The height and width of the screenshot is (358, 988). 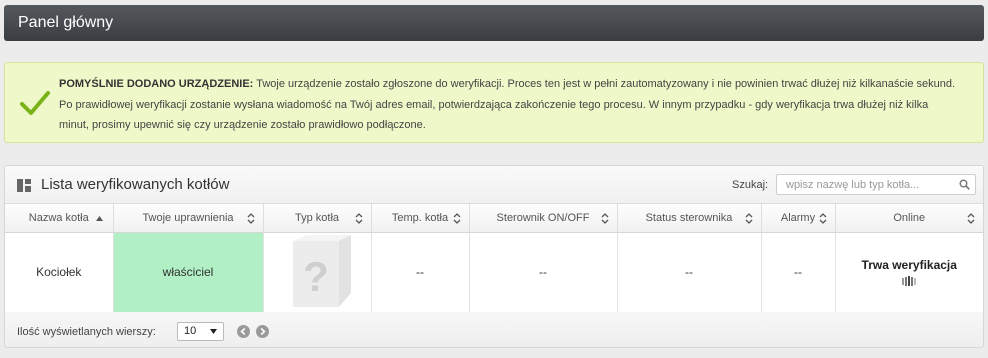 What do you see at coordinates (494, 185) in the screenshot?
I see `panel-header: Lista weryfikowanych kotłów Szukaj:` at bounding box center [494, 185].